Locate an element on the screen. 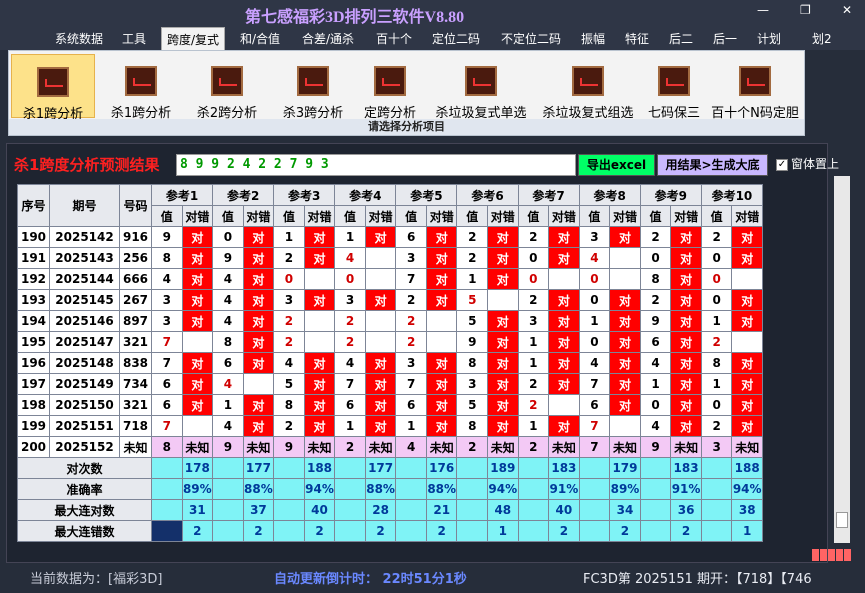 The image size is (865, 593). menu-nopos2: 不定位二码 is located at coordinates (531, 38).